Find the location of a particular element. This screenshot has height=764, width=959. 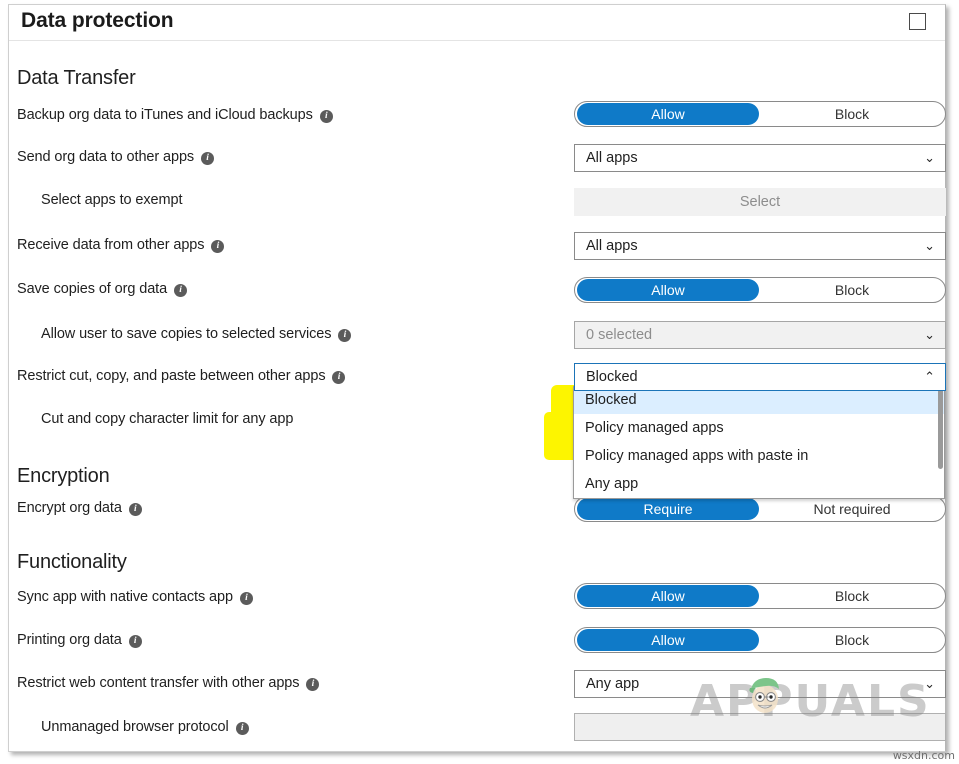

section-heading-encryption: Encryption is located at coordinates (63, 476).